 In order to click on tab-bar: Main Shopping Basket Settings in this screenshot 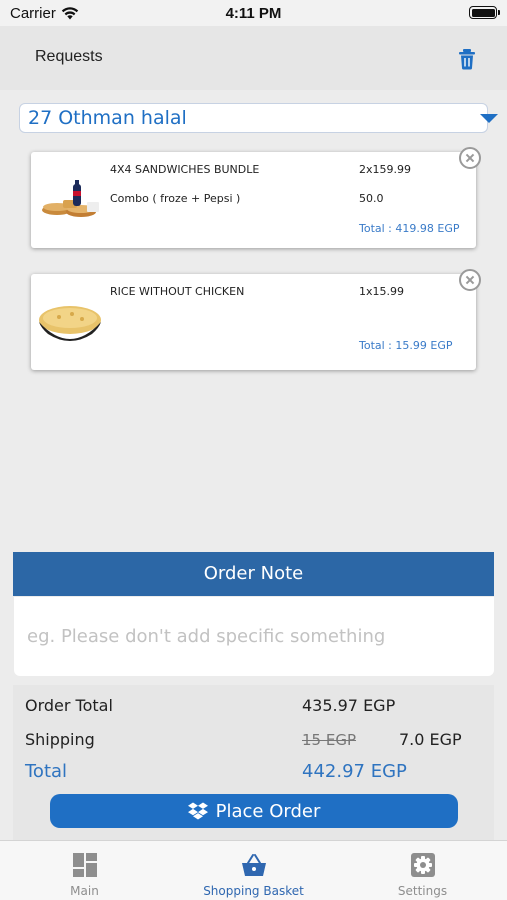, I will do `click(253, 870)`.